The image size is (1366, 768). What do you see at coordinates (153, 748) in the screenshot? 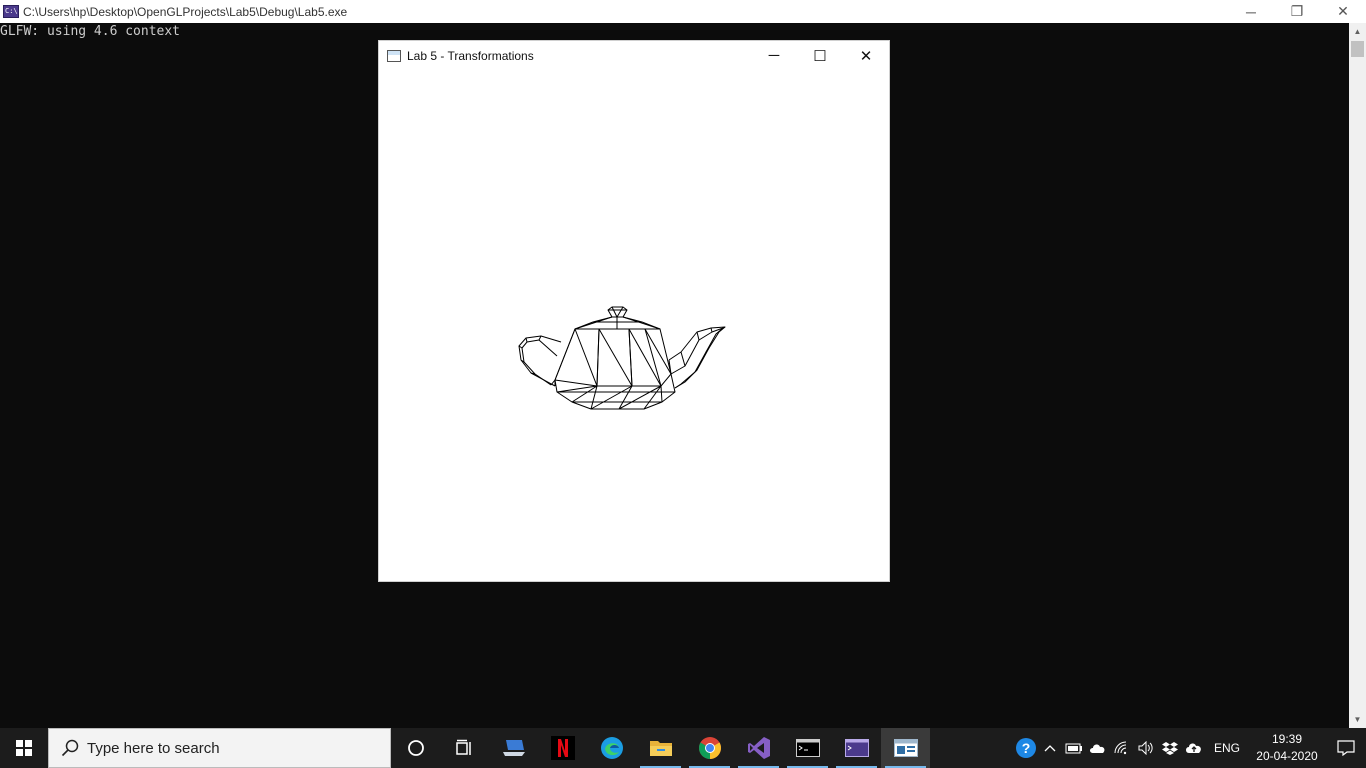
I see `search-placeholder: Type here to search` at bounding box center [153, 748].